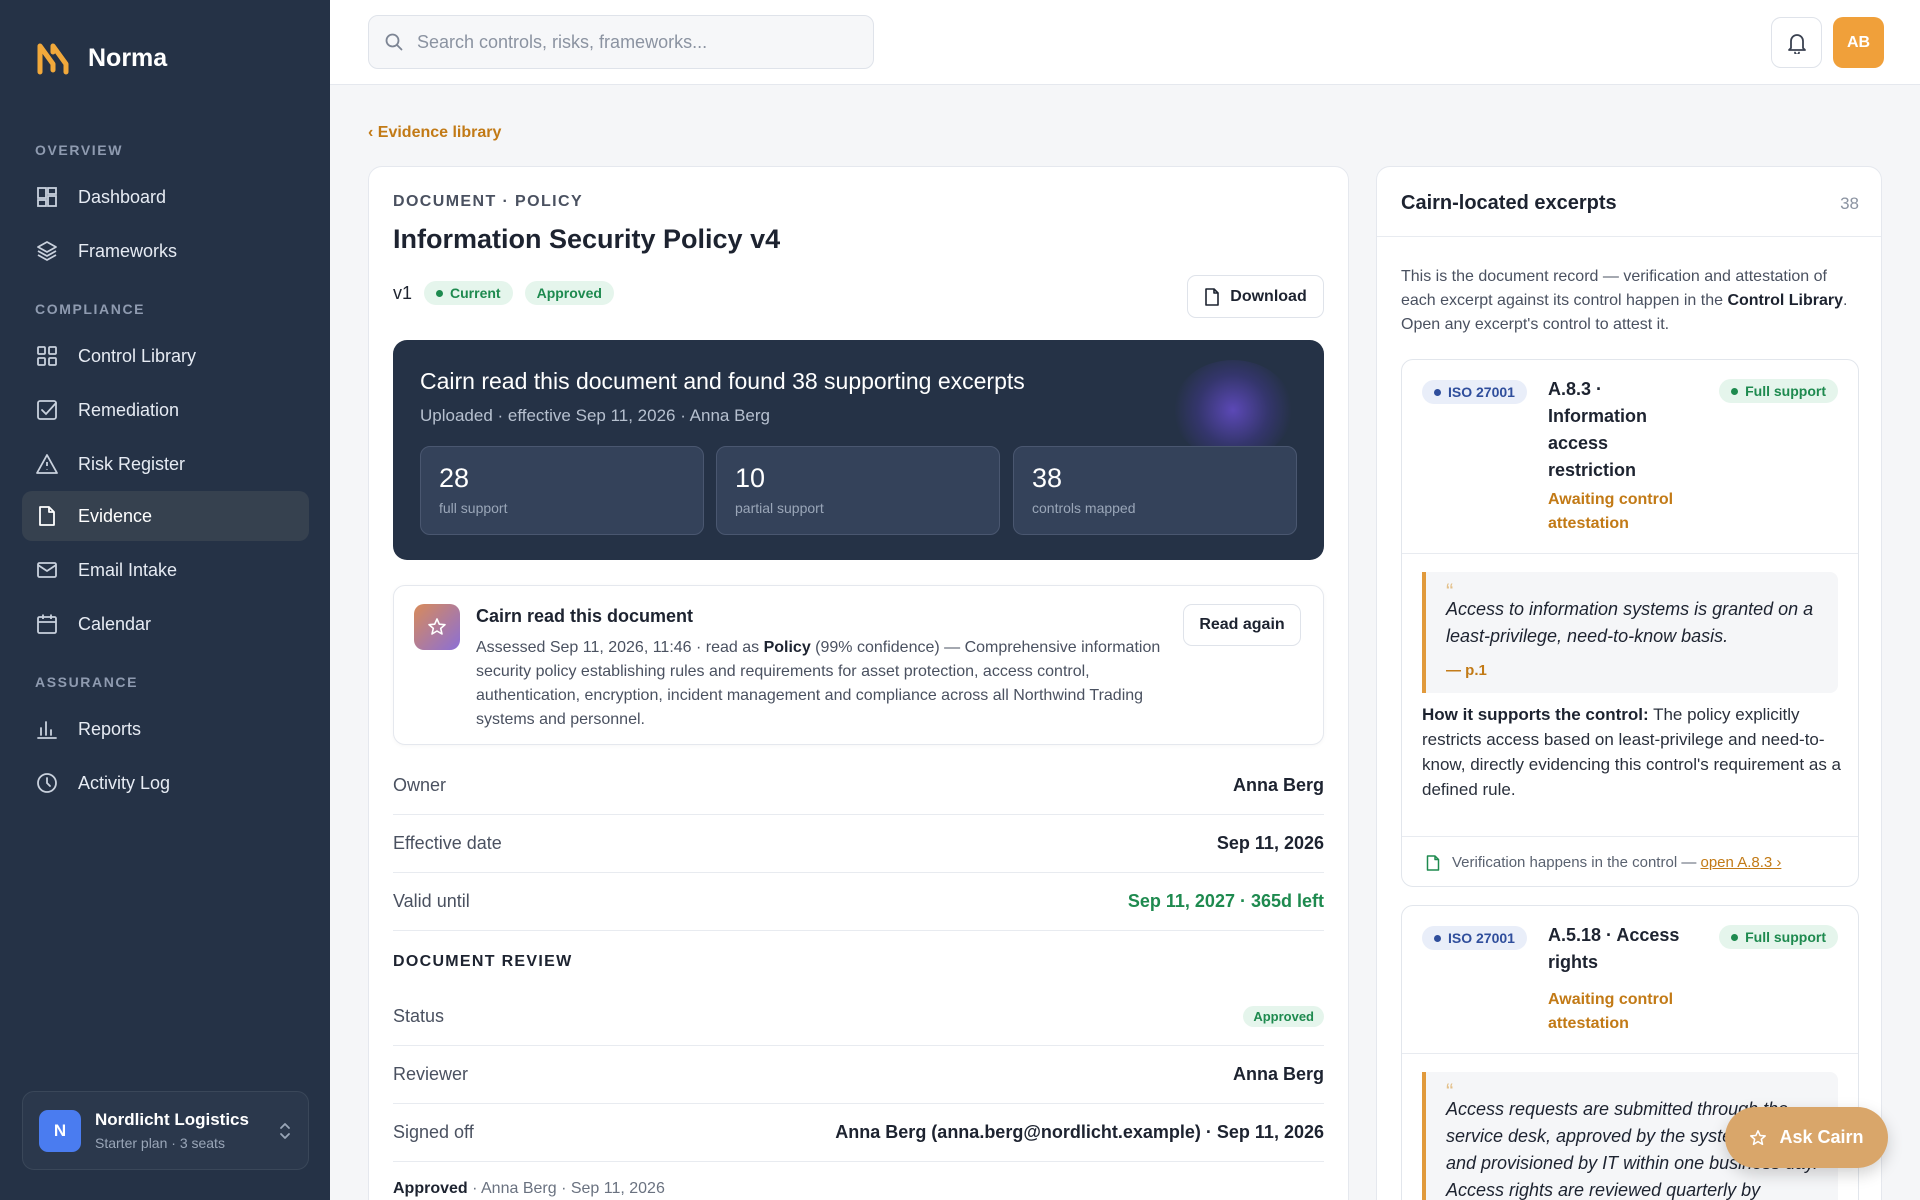 The width and height of the screenshot is (1920, 1200). Describe the element at coordinates (115, 515) in the screenshot. I see `sidebar-item-label: Evidence` at that location.